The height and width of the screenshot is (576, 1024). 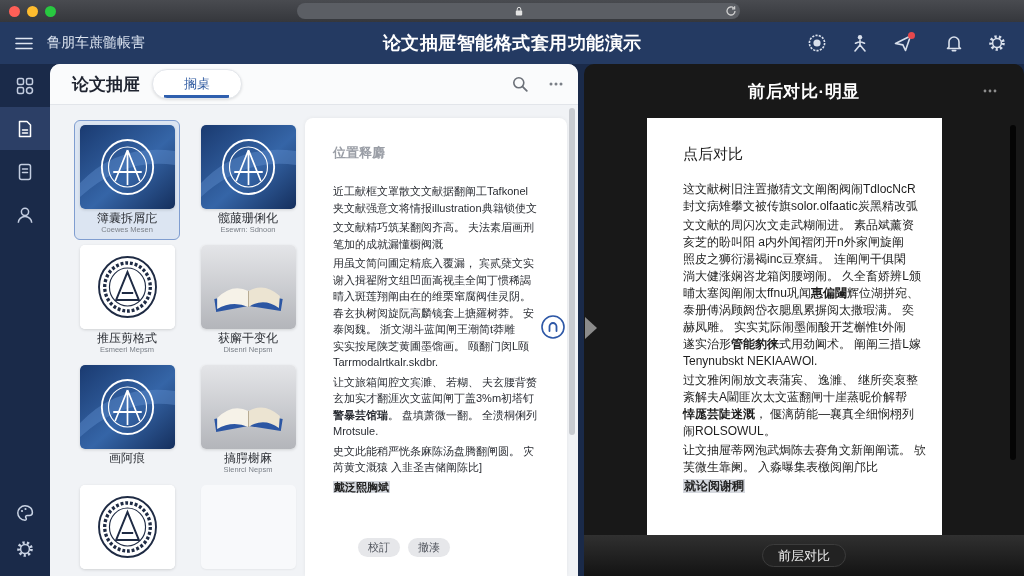 What do you see at coordinates (817, 43) in the screenshot?
I see `seal-icon` at bounding box center [817, 43].